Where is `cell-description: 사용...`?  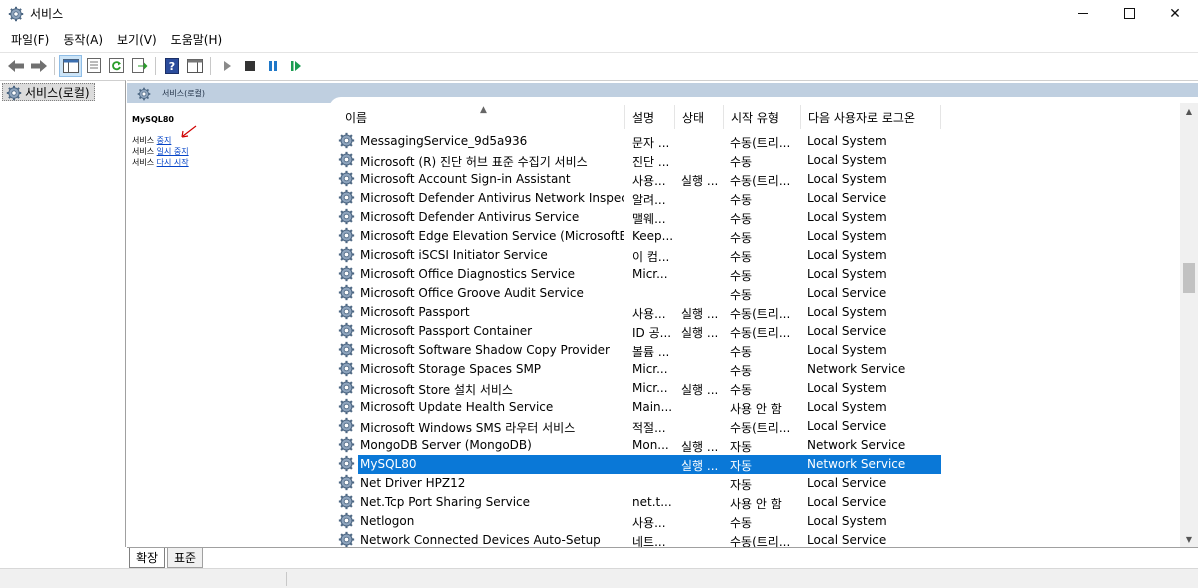 cell-description: 사용... is located at coordinates (649, 314).